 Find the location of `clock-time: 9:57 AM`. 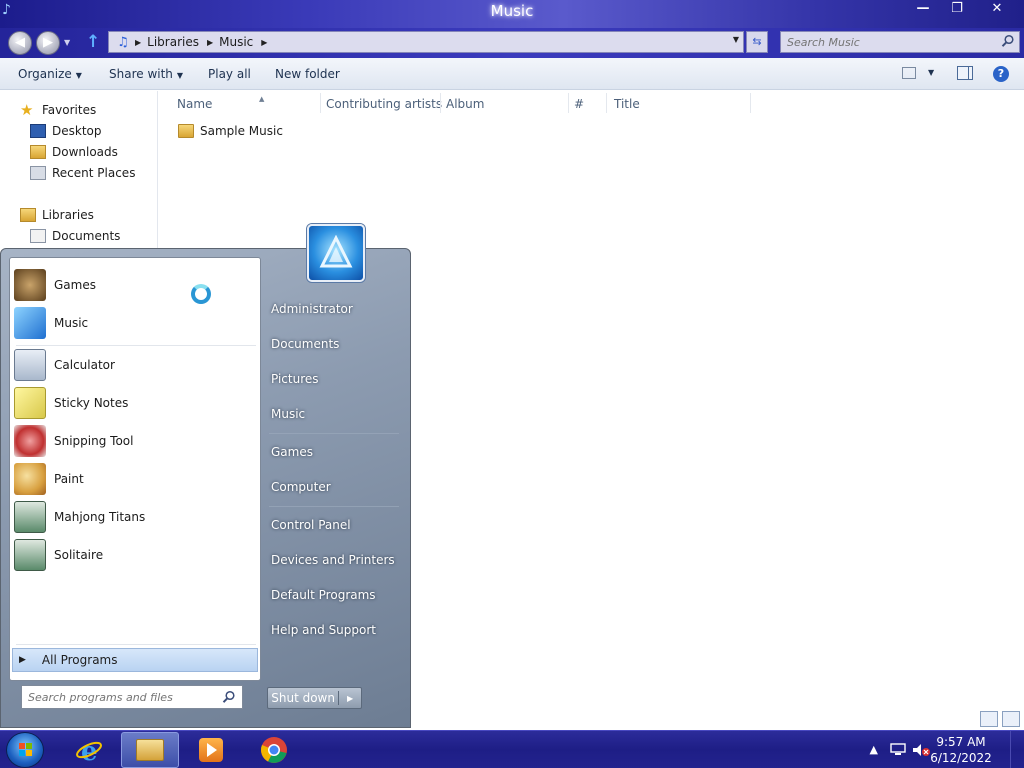

clock-time: 9:57 AM is located at coordinates (961, 742).